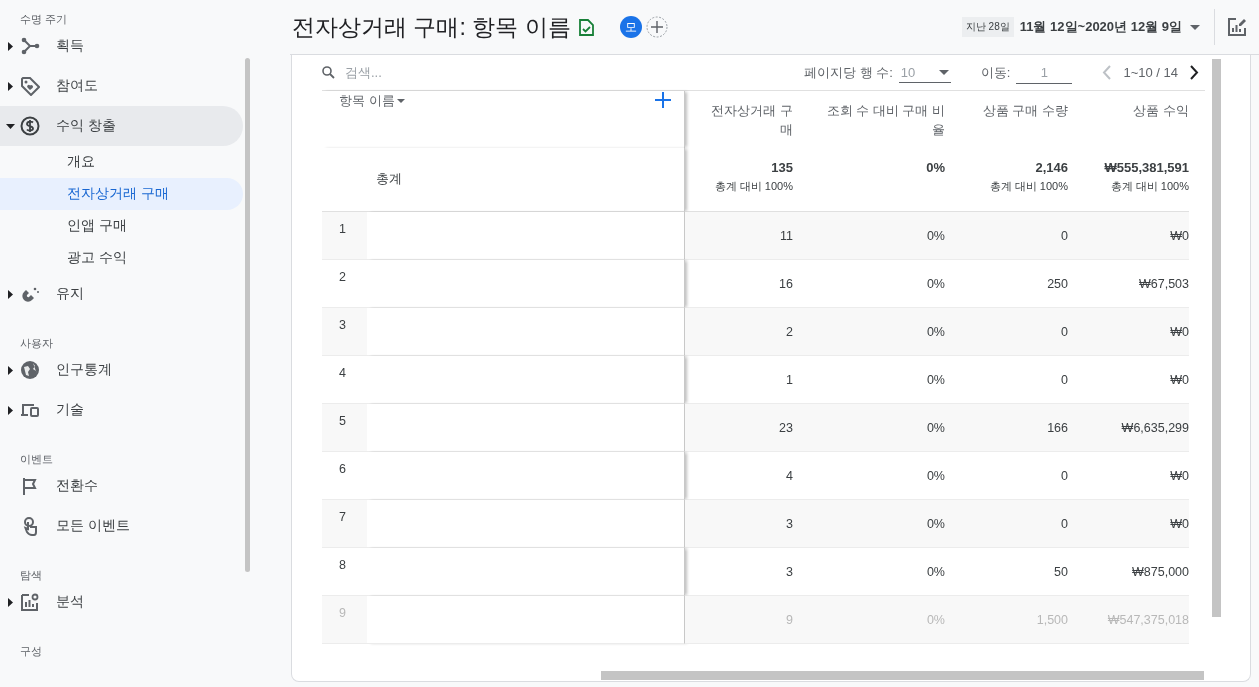 The height and width of the screenshot is (687, 1259). Describe the element at coordinates (739, 236) in the screenshot. I see `table-cell: 11` at that location.